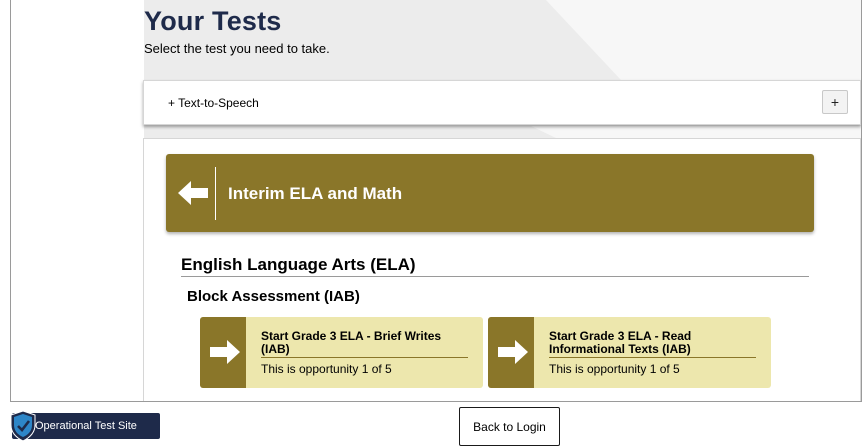 This screenshot has height=447, width=862. Describe the element at coordinates (194, 193) in the screenshot. I see `arrow-left-icon` at that location.